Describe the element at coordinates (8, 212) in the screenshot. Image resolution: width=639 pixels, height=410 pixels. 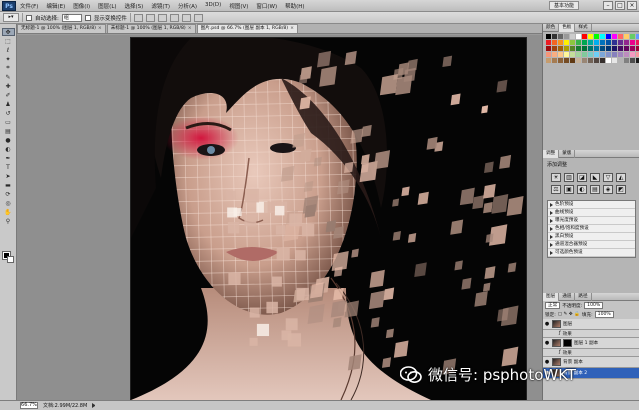
I see `hand-tool-icon: ✋` at that location.